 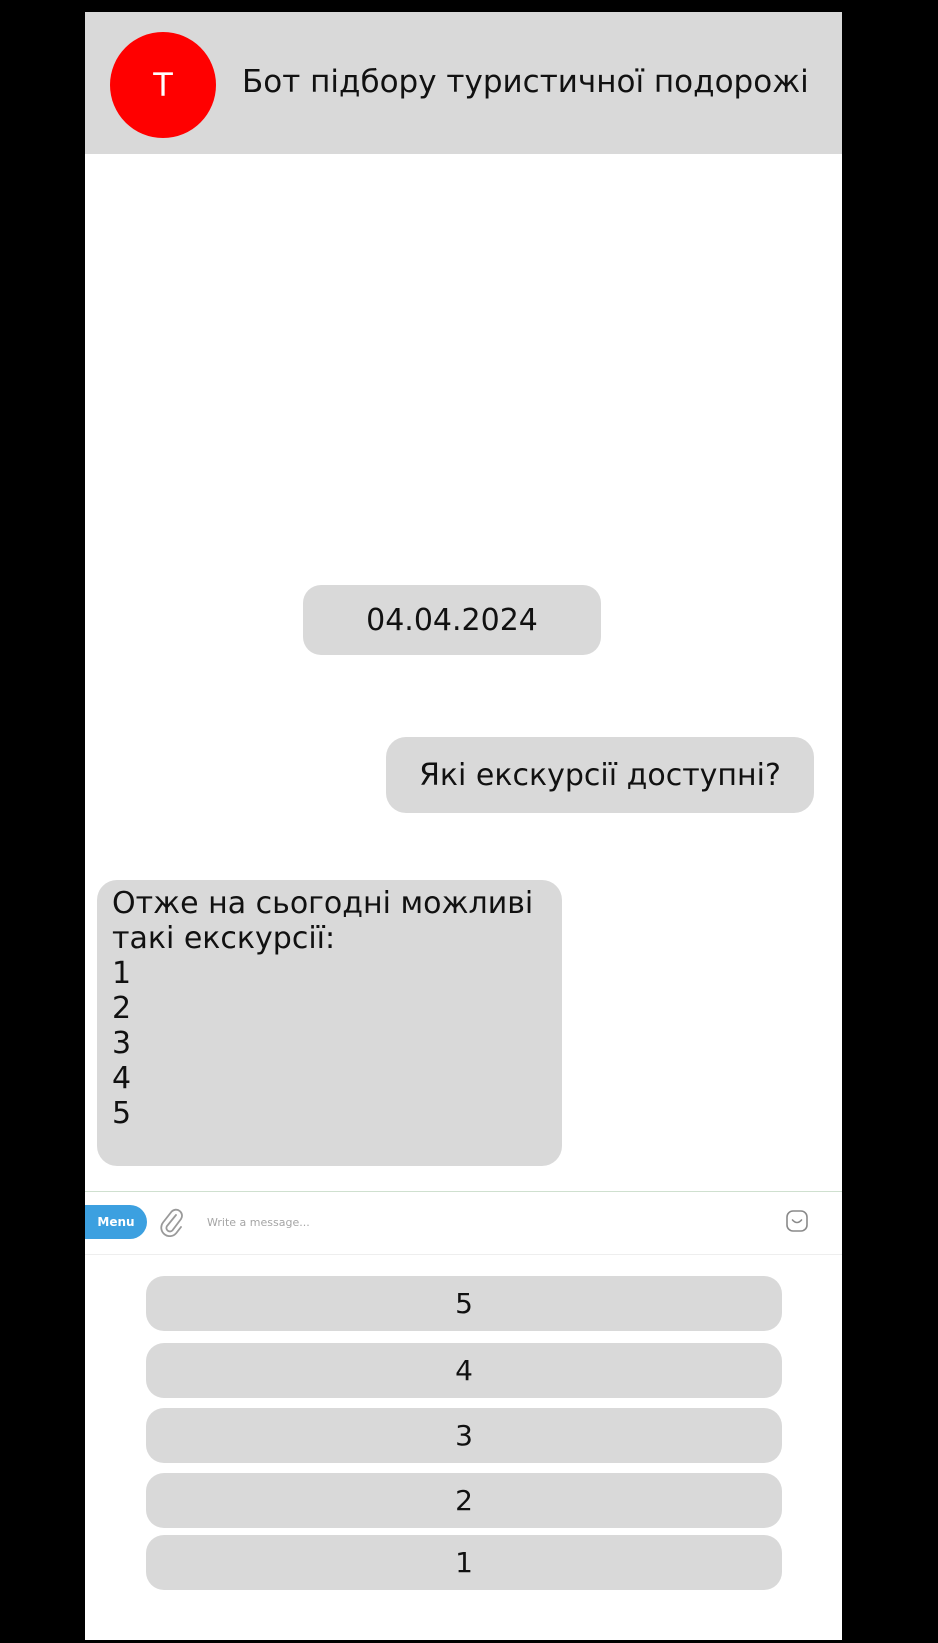 I want to click on incoming-message-line: 1, so click(x=122, y=973).